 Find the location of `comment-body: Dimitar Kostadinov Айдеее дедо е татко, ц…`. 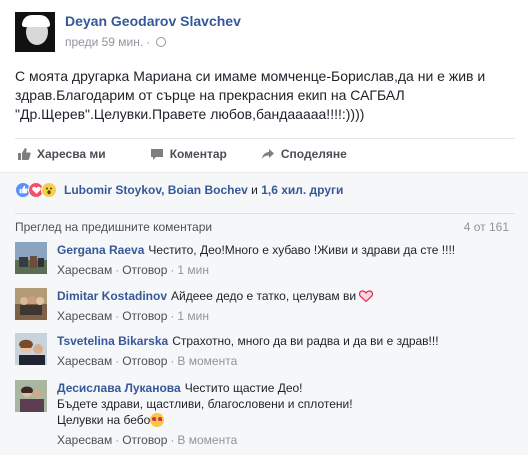

comment-body: Dimitar Kostadinov Айдеее дедо е татко, ц… is located at coordinates (287, 306).